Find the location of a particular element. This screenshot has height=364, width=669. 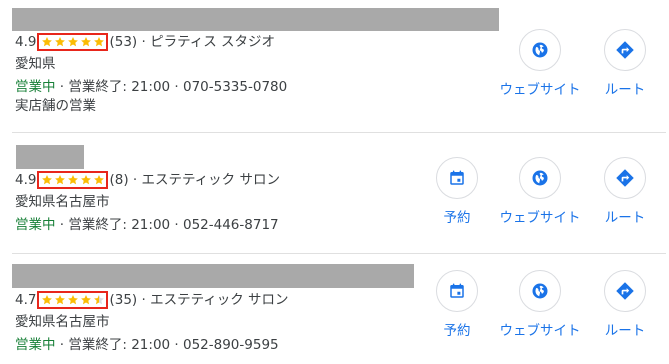

hours-row: 営業中 · 営業終了: 21:00 · 052-890-9595 is located at coordinates (147, 345).